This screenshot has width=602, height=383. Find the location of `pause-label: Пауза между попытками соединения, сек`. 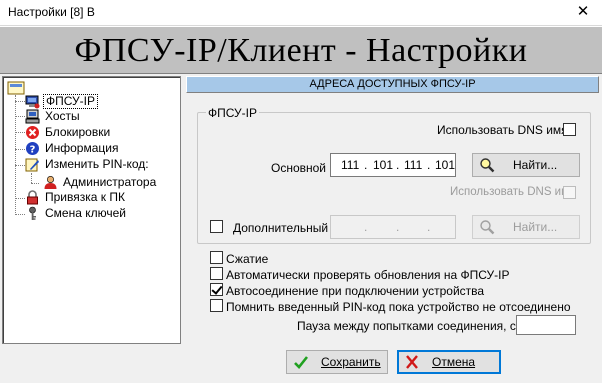

pause-label: Пауза между попытками соединения, сек is located at coordinates (412, 326).